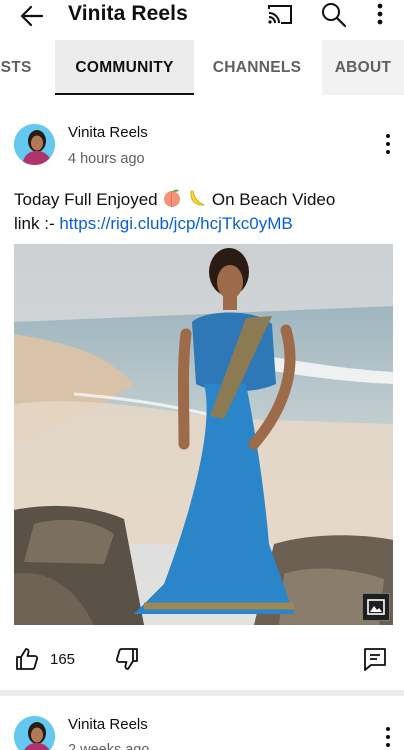  Describe the element at coordinates (127, 659) in the screenshot. I see `dislike-icon` at that location.